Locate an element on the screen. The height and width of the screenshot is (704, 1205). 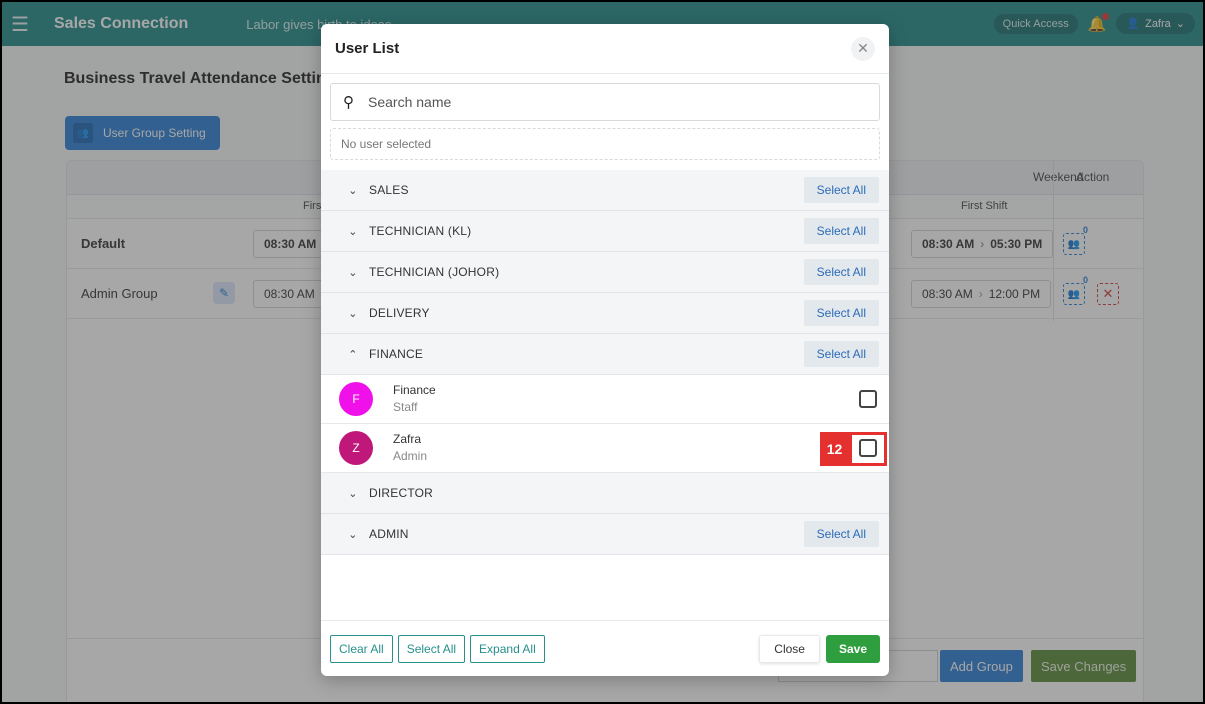
highlight-tag: 12 is located at coordinates (834, 449).